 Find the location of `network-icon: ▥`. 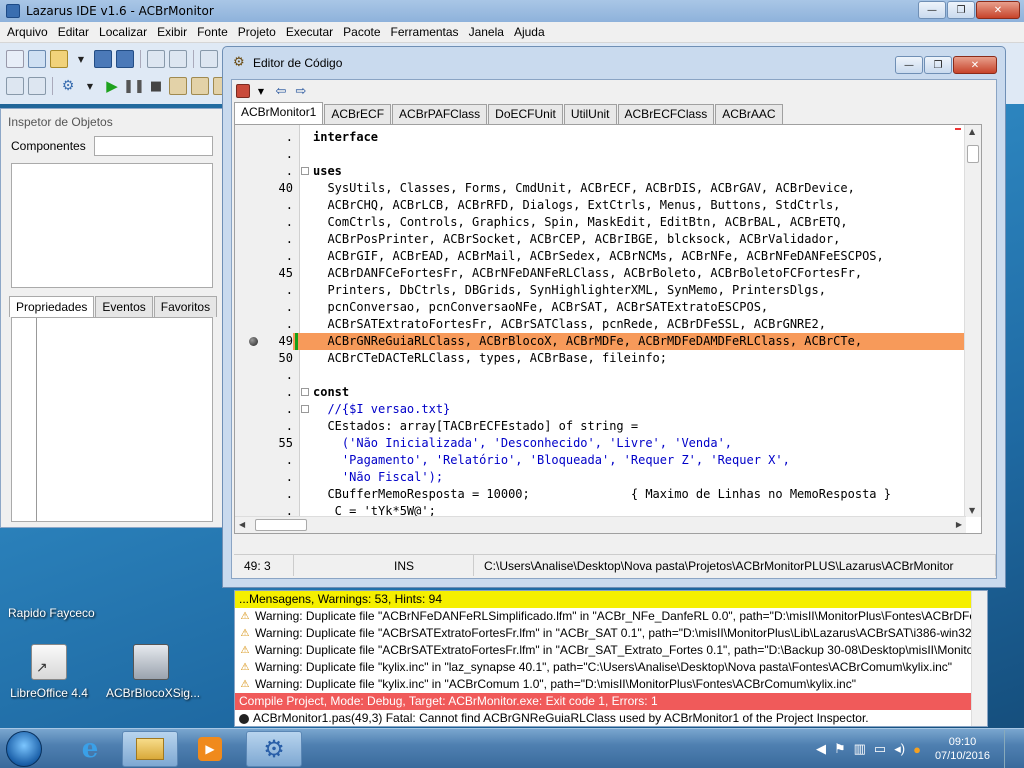

network-icon: ▥ is located at coordinates (860, 749).